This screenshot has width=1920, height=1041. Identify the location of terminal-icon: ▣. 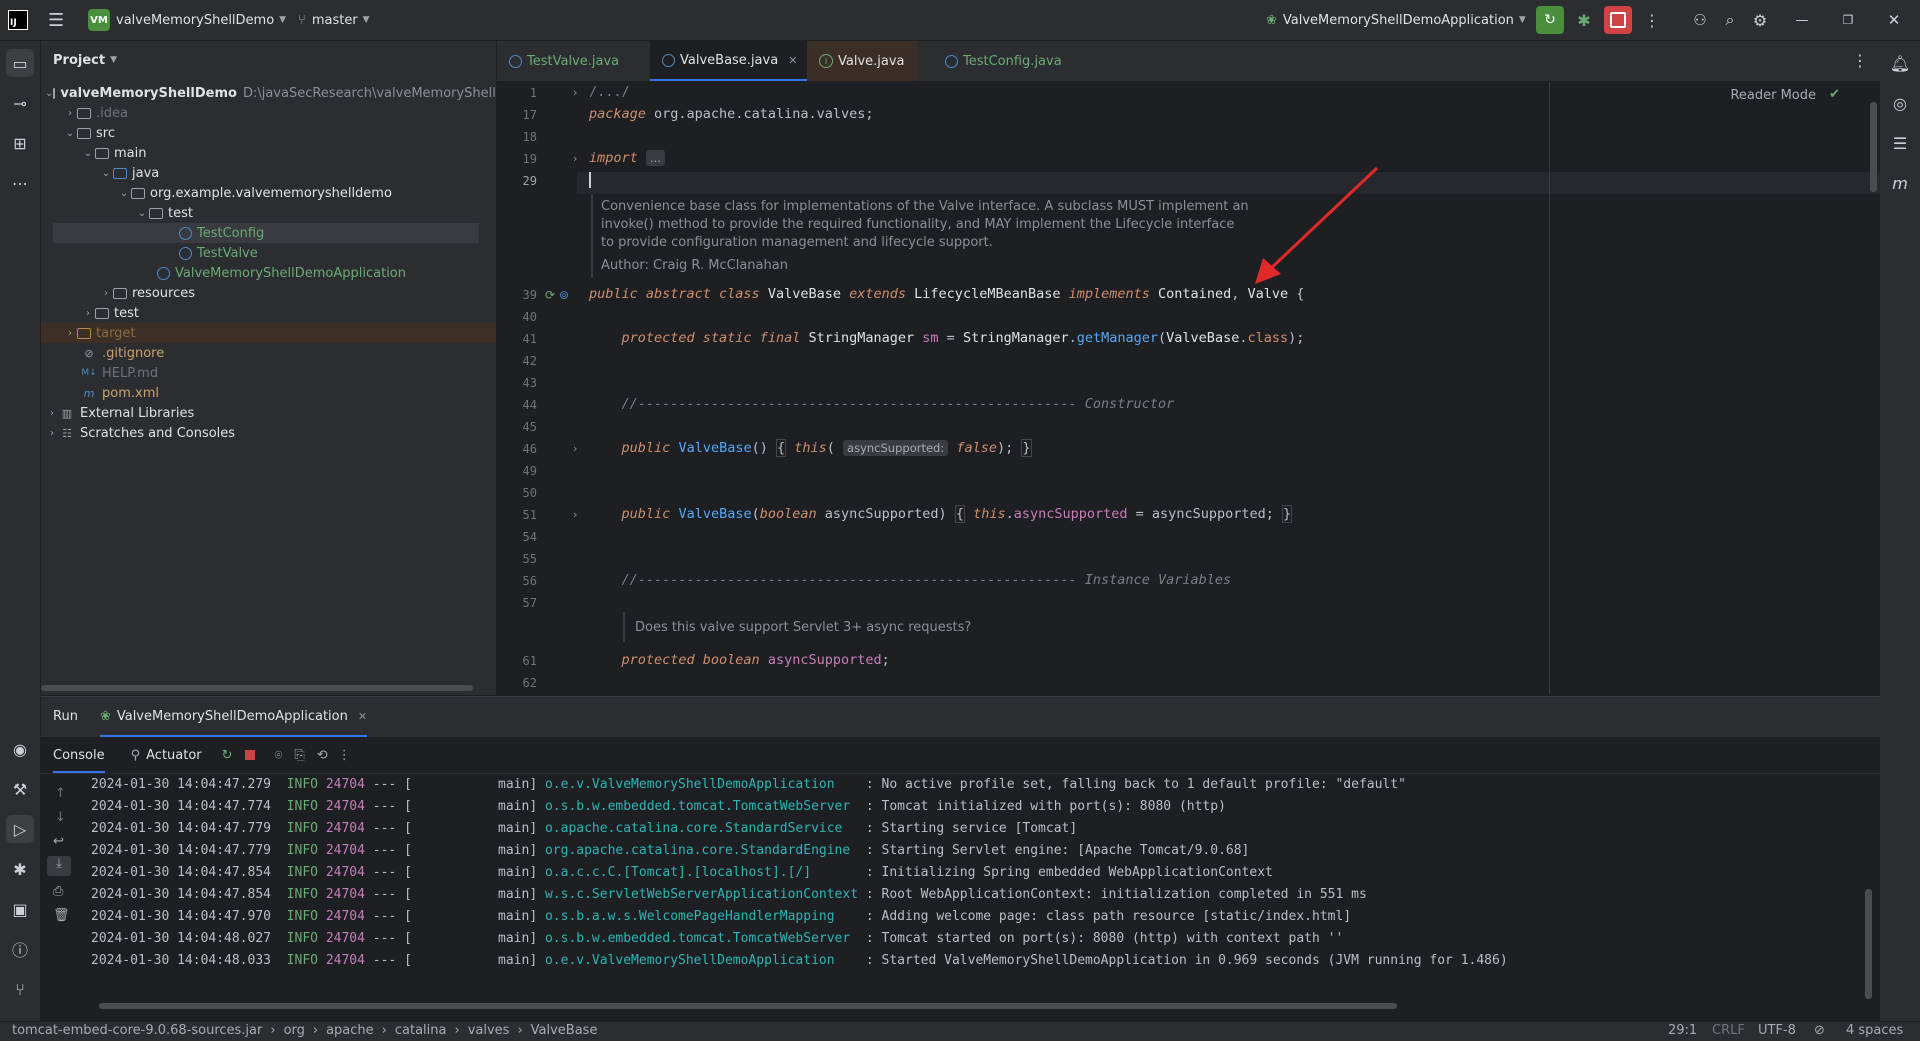
(20, 909).